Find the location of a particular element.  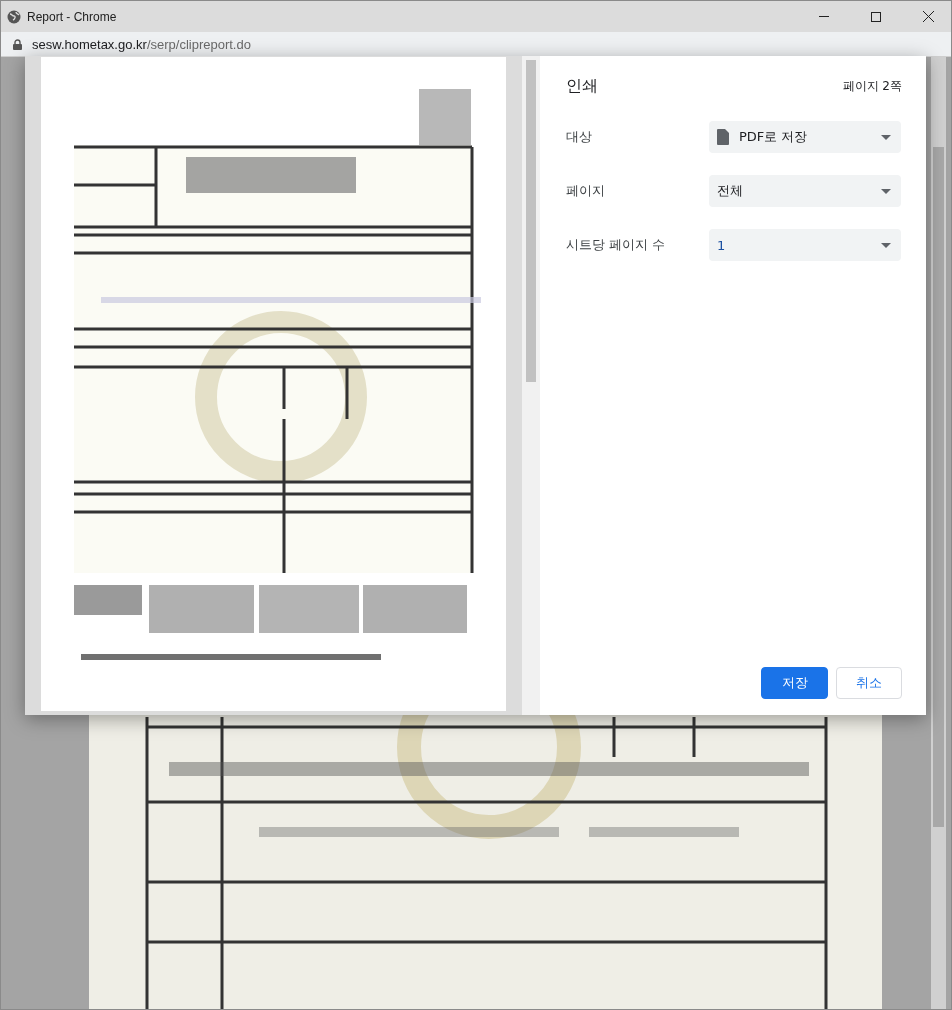

page-count: 페이지 2쪽 is located at coordinates (872, 86).